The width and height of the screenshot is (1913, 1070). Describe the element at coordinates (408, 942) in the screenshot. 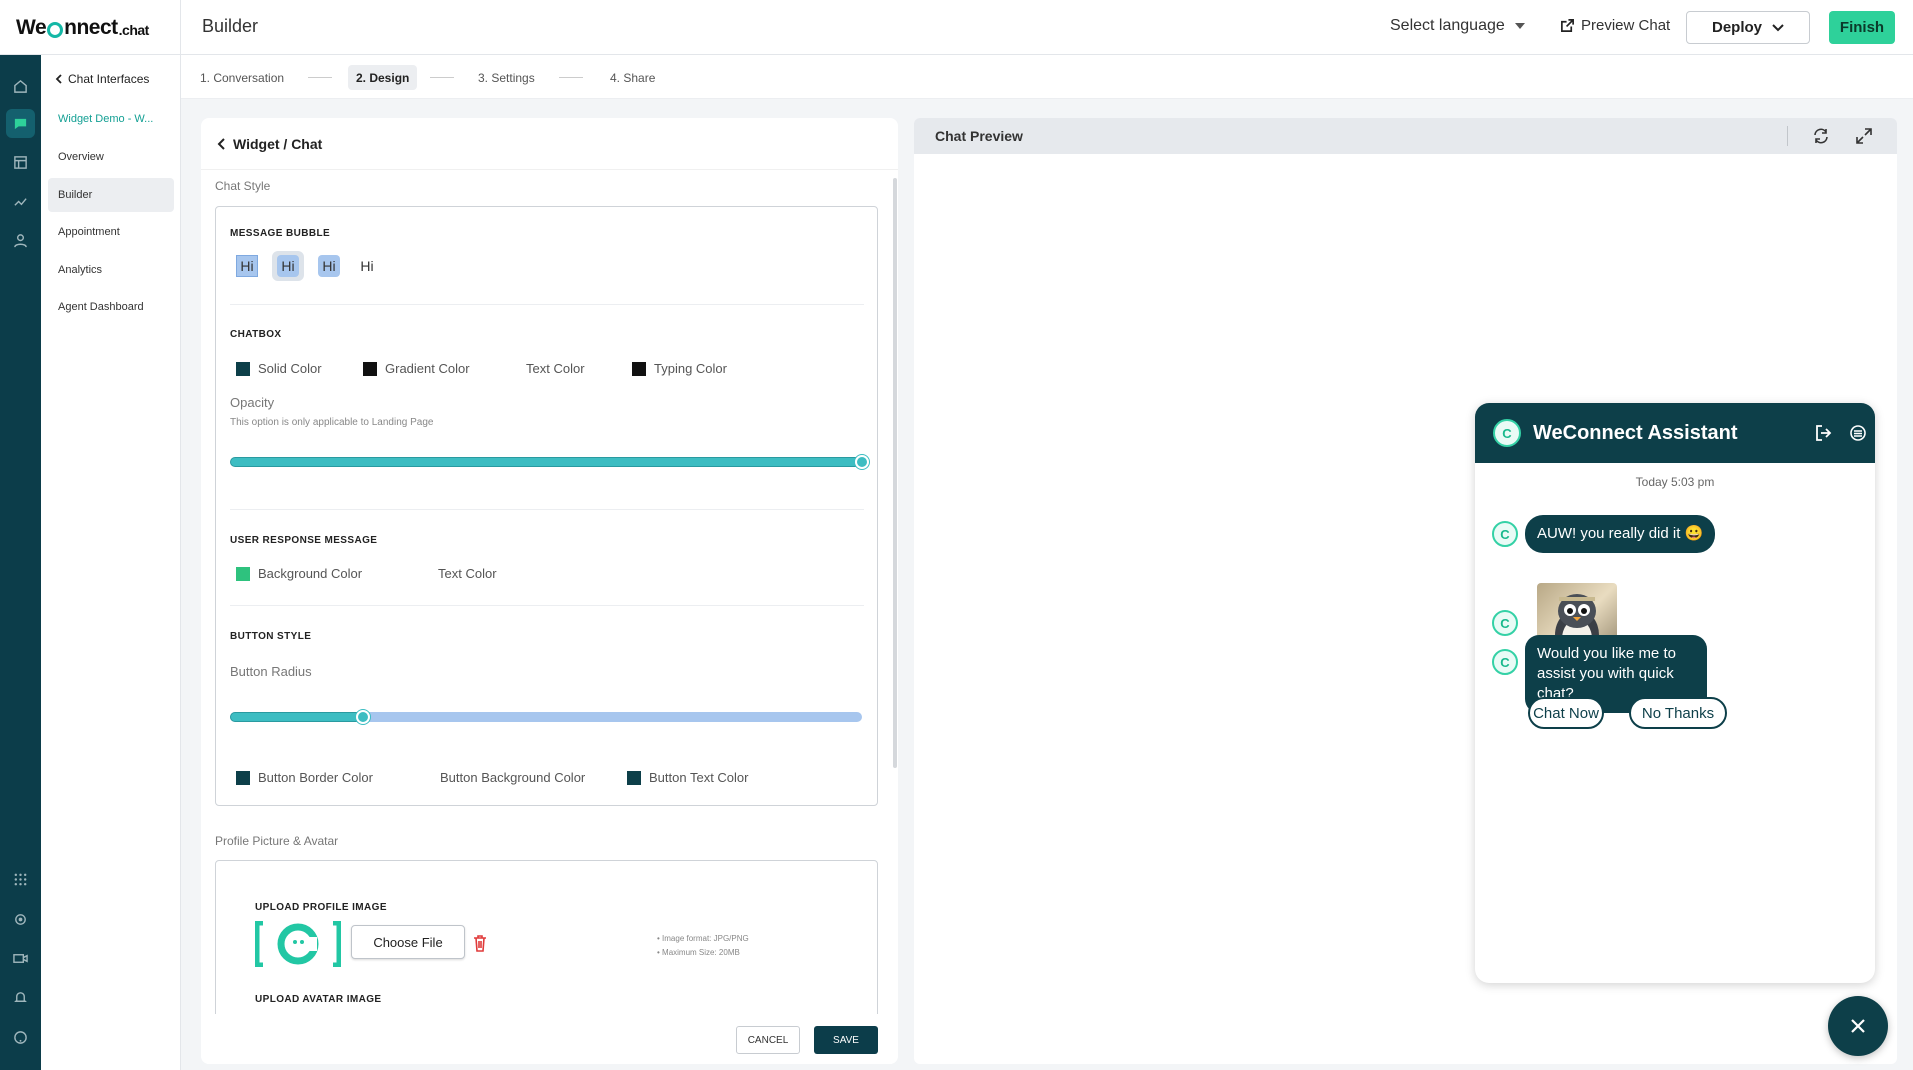

I see `choose-file-button: Choose File` at that location.